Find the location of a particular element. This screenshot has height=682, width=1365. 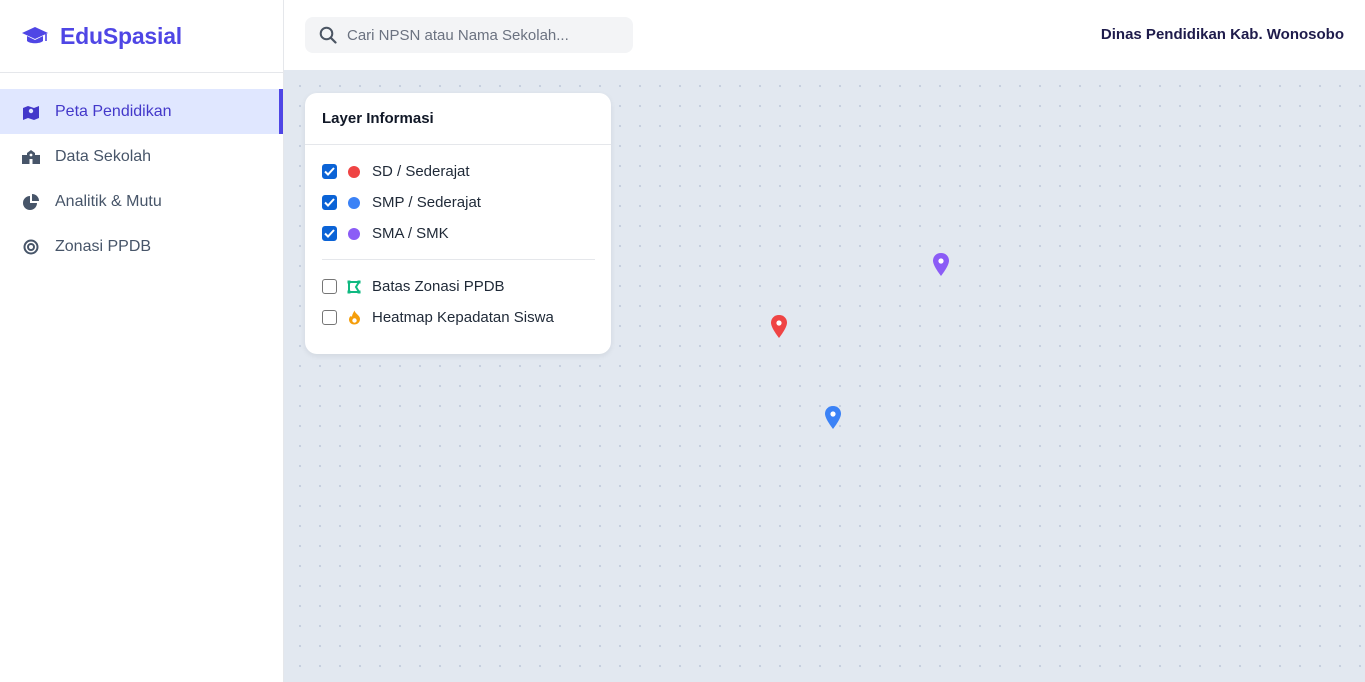

layer-checkbox-smp is located at coordinates (329, 202).